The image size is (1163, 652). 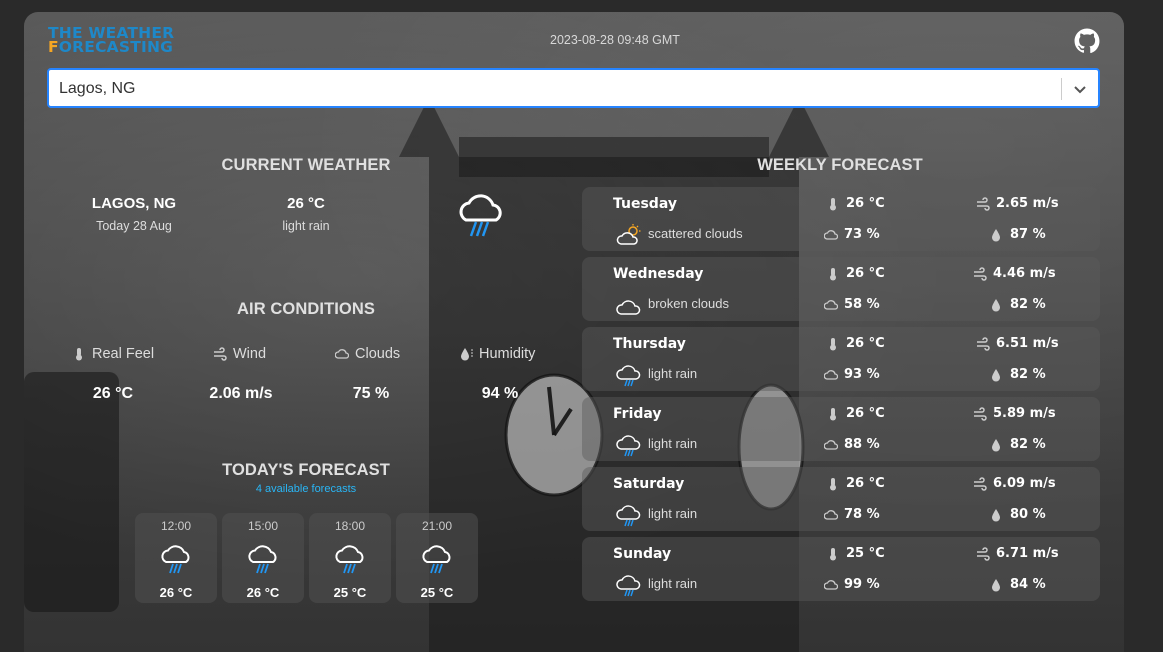 What do you see at coordinates (116, 47) in the screenshot?
I see `logo-line-2: orecasting` at bounding box center [116, 47].